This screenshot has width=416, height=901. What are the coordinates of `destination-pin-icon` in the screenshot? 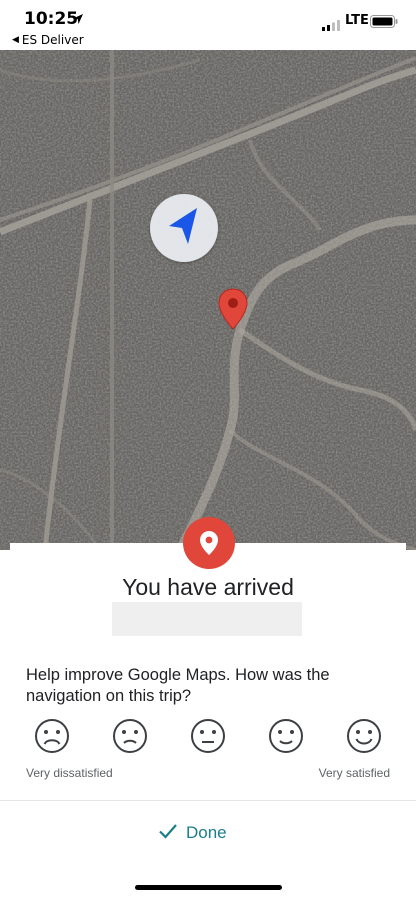 It's located at (233, 311).